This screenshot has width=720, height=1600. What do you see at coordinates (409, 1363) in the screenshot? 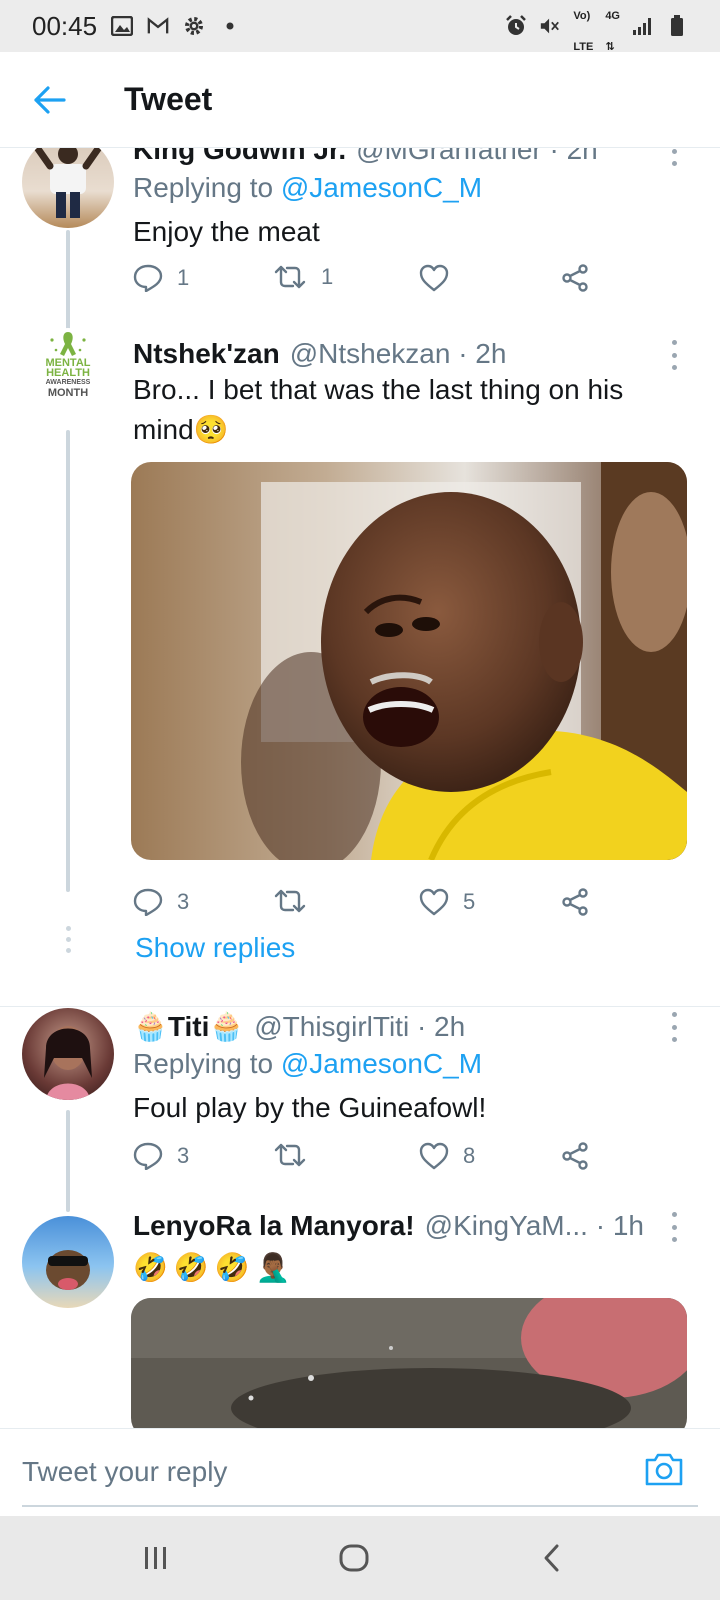
I see `tweet-video` at bounding box center [409, 1363].